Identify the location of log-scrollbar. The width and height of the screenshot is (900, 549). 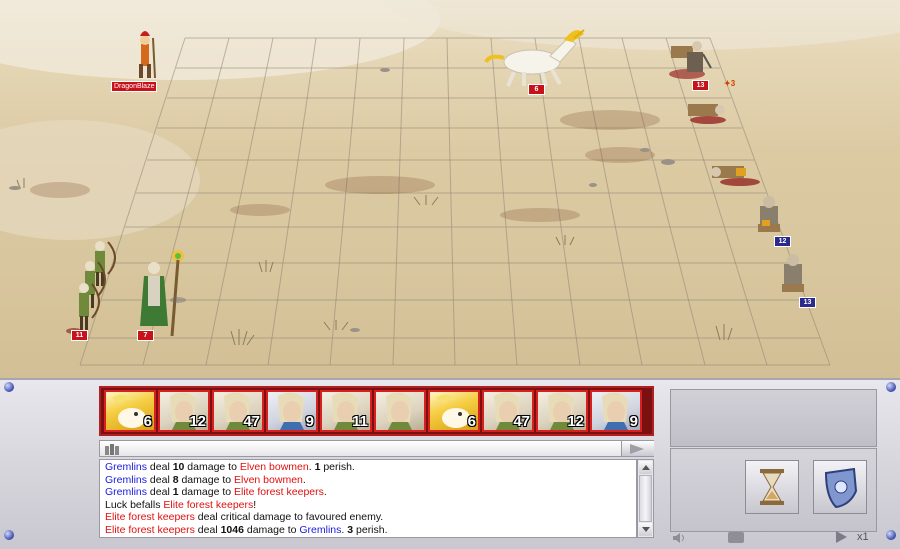
(645, 498).